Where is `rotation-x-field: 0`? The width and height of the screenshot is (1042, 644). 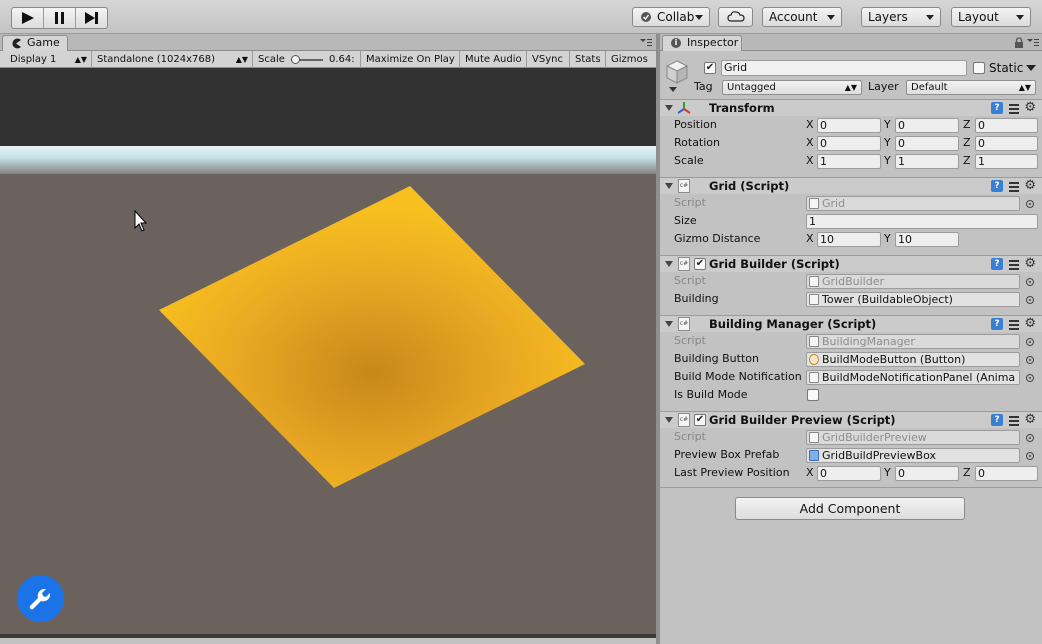 rotation-x-field: 0 is located at coordinates (849, 143).